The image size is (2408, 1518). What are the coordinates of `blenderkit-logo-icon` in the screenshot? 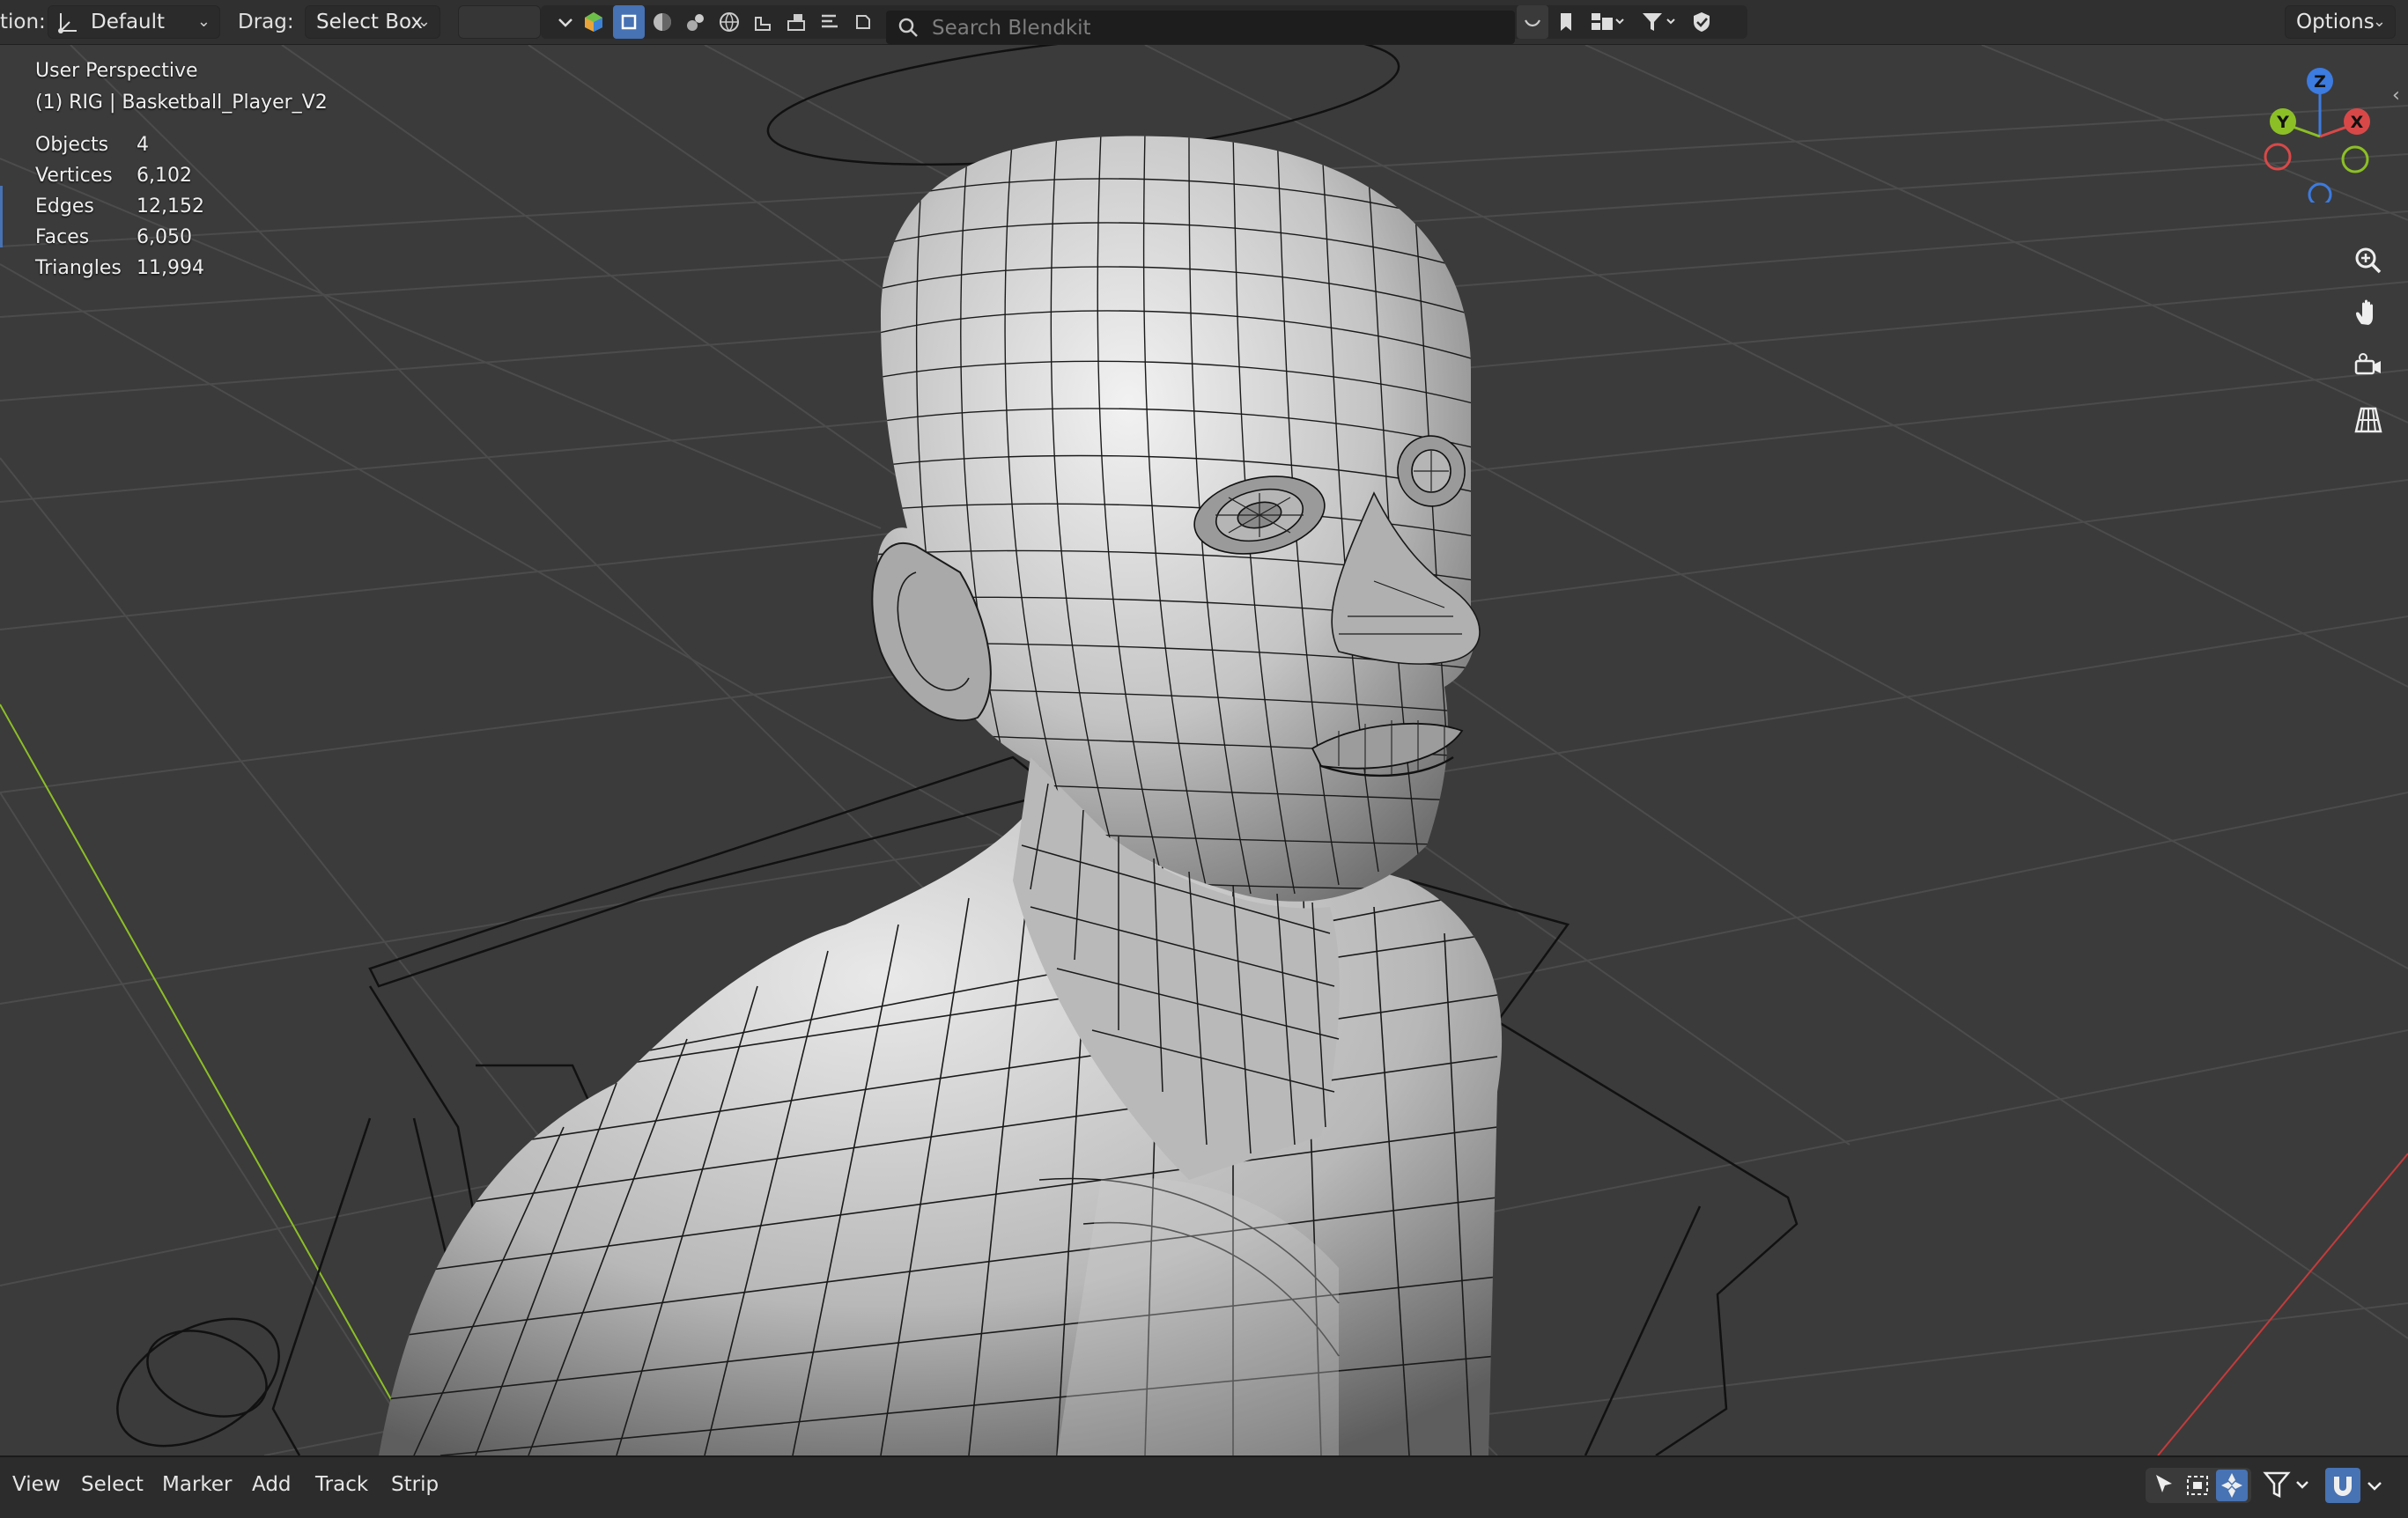 It's located at (593, 22).